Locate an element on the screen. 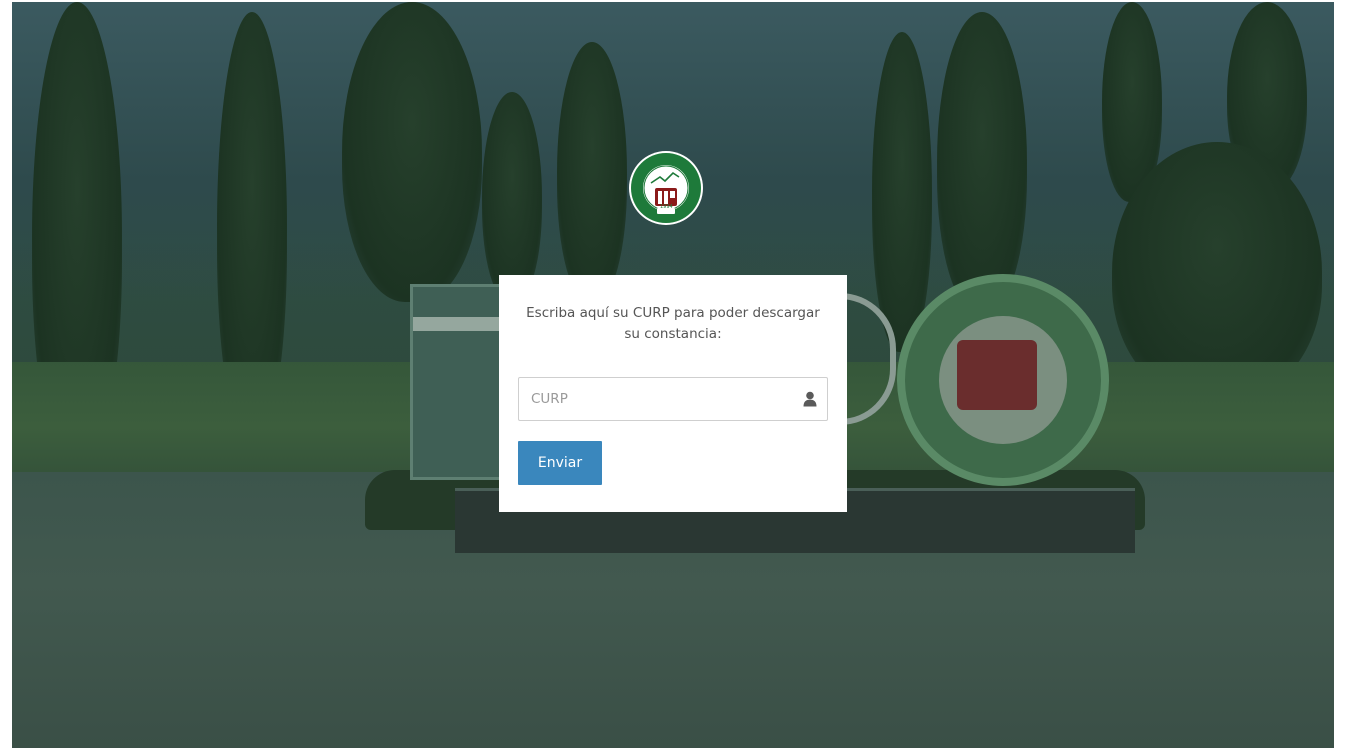  curp-field is located at coordinates (673, 399).